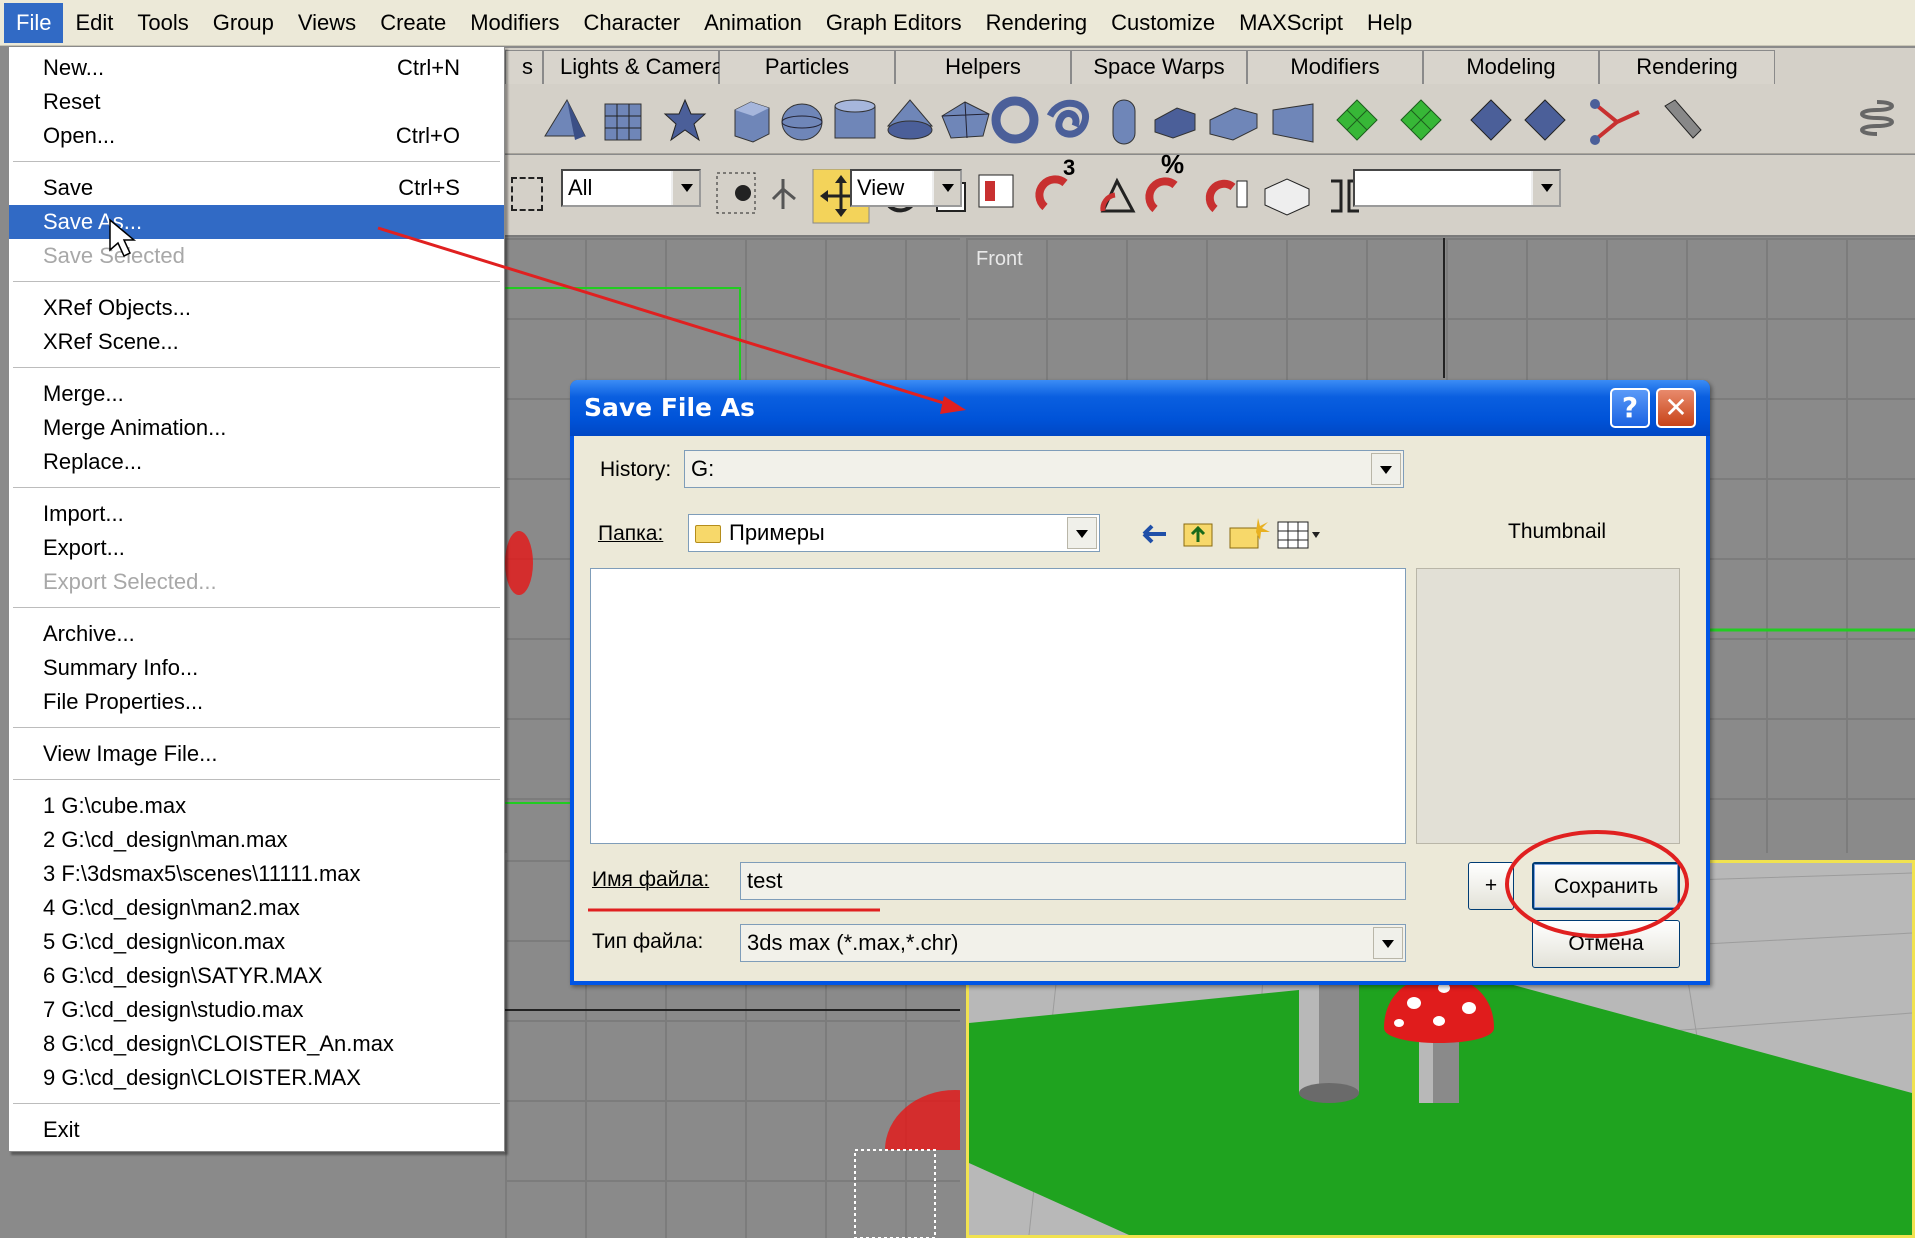 The height and width of the screenshot is (1238, 1915). What do you see at coordinates (671, 320) in the screenshot?
I see `annotation-arrow` at bounding box center [671, 320].